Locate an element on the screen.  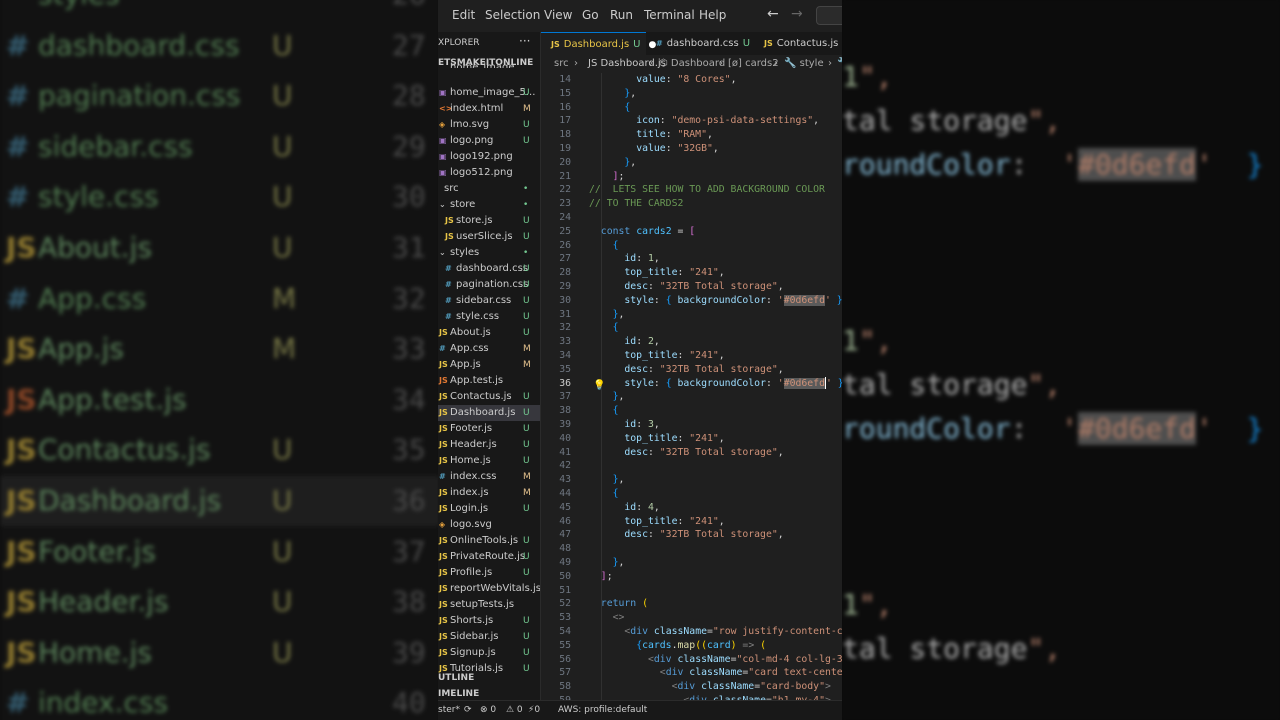
code-line: 58 <div className="card-body"> is located at coordinates (691, 687).